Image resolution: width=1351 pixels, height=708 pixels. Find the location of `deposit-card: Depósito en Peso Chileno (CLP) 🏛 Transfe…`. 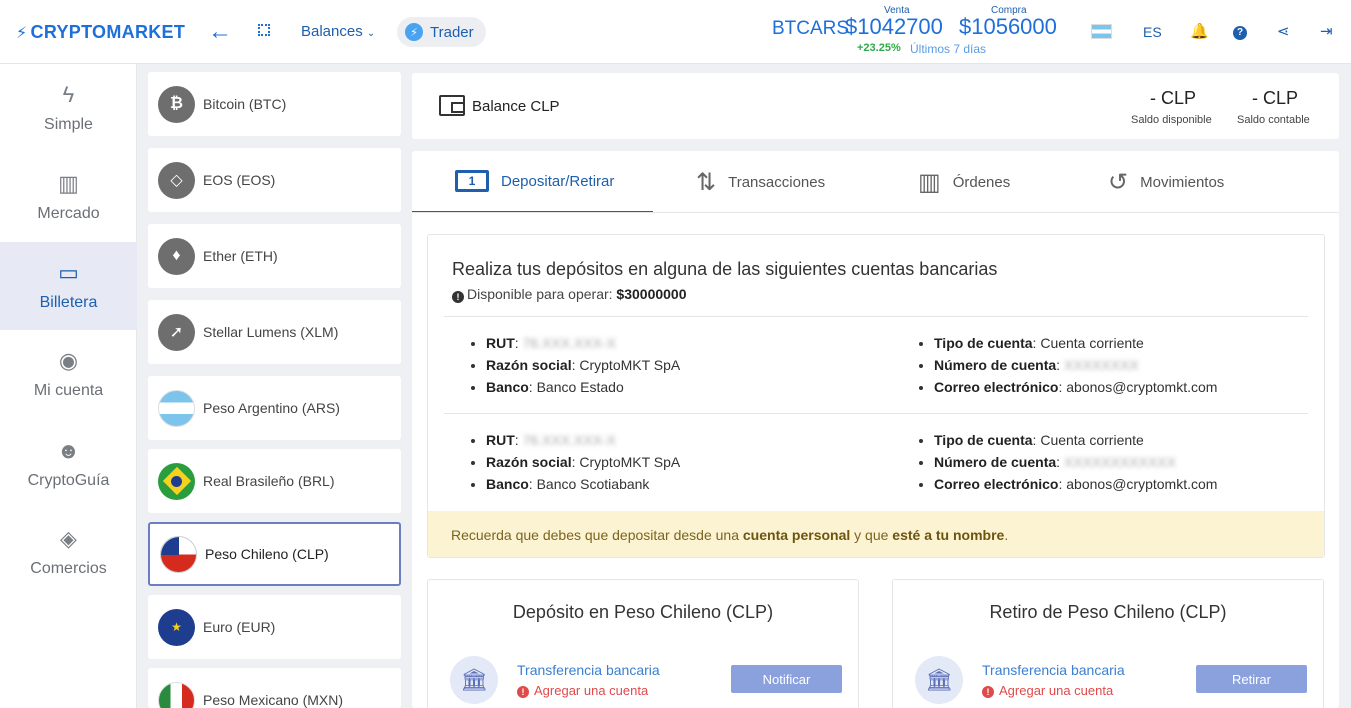

deposit-card: Depósito en Peso Chileno (CLP) 🏛 Transfe… is located at coordinates (643, 643).